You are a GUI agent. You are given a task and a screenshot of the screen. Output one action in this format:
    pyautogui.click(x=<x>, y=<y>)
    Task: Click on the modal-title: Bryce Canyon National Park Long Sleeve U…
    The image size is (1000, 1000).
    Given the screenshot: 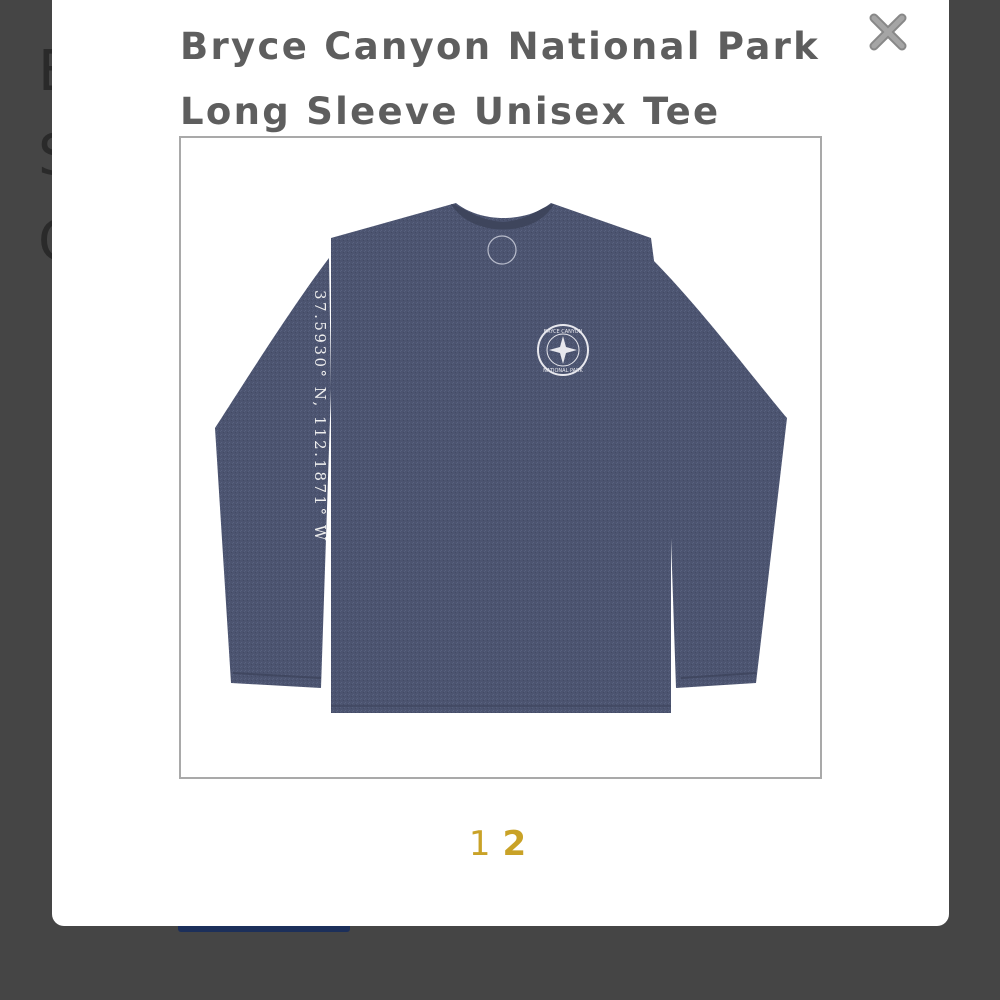 What is the action you would take?
    pyautogui.click(x=500, y=79)
    